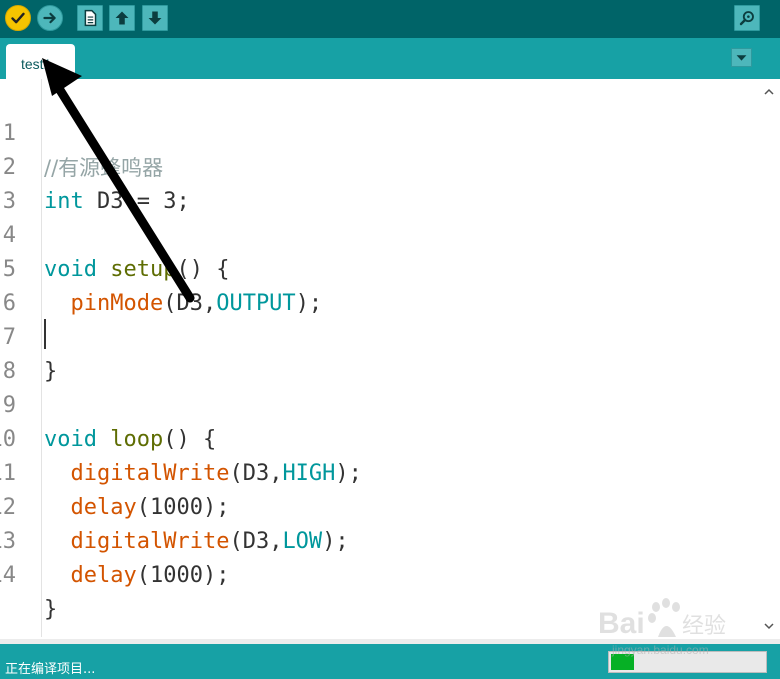 The height and width of the screenshot is (679, 780). Describe the element at coordinates (390, 19) in the screenshot. I see `toolbar` at that location.